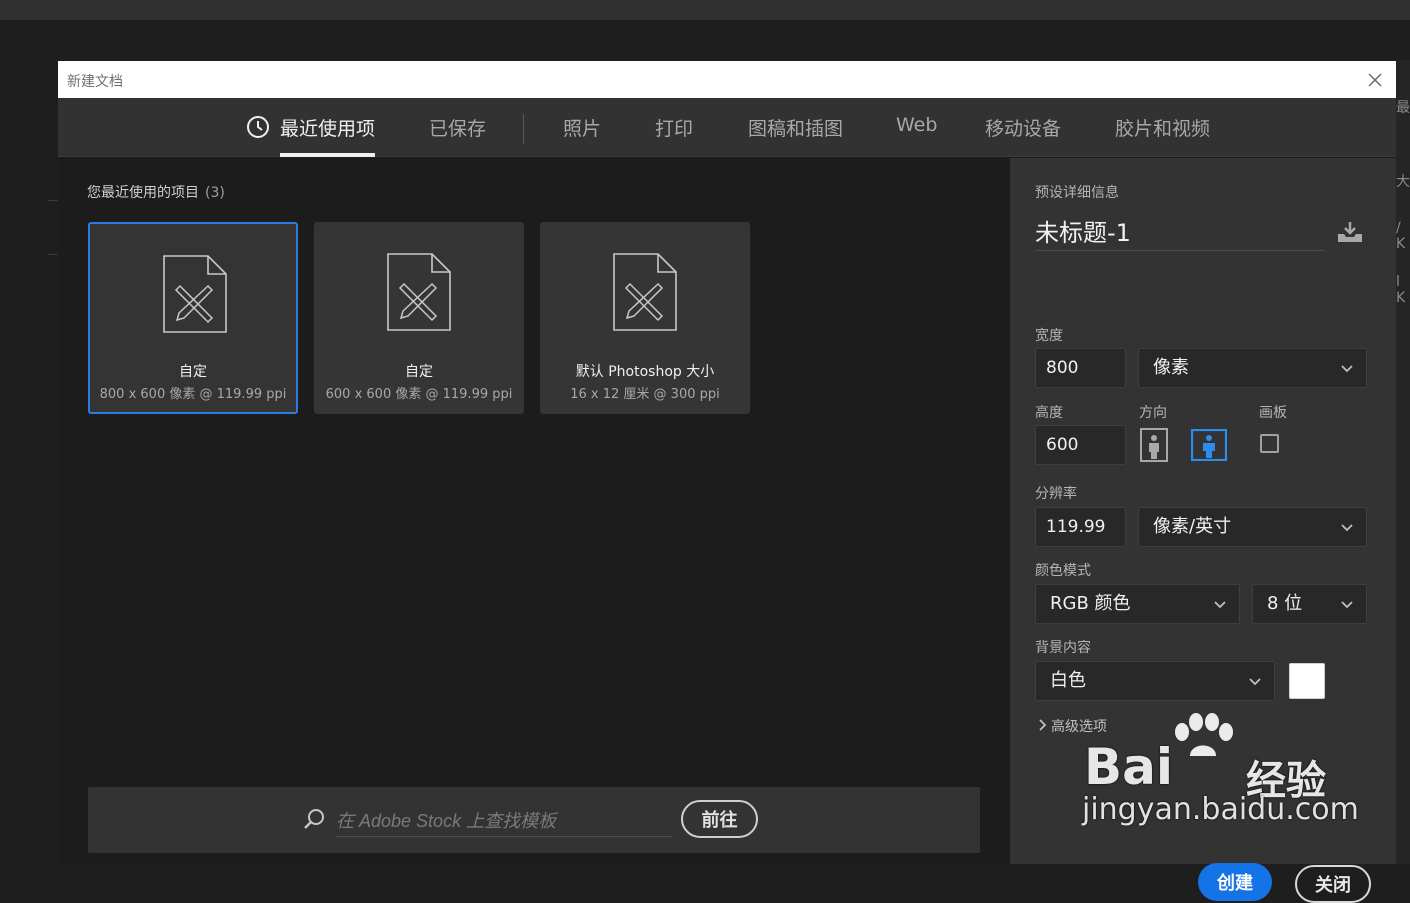 The height and width of the screenshot is (903, 1410). Describe the element at coordinates (1309, 604) in the screenshot. I see `bit-depth-select: 8 位` at that location.